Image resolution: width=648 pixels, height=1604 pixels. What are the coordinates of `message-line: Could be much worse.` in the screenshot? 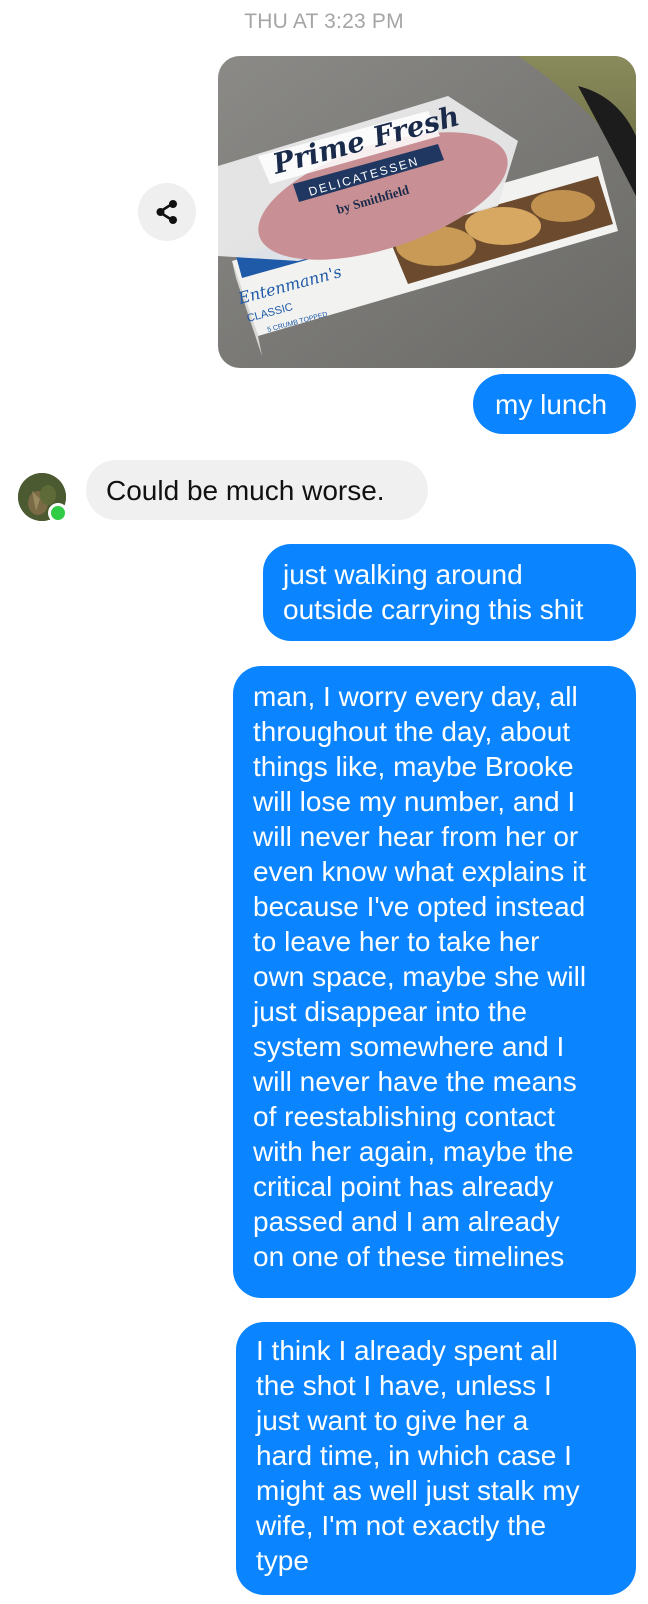 It's located at (245, 490).